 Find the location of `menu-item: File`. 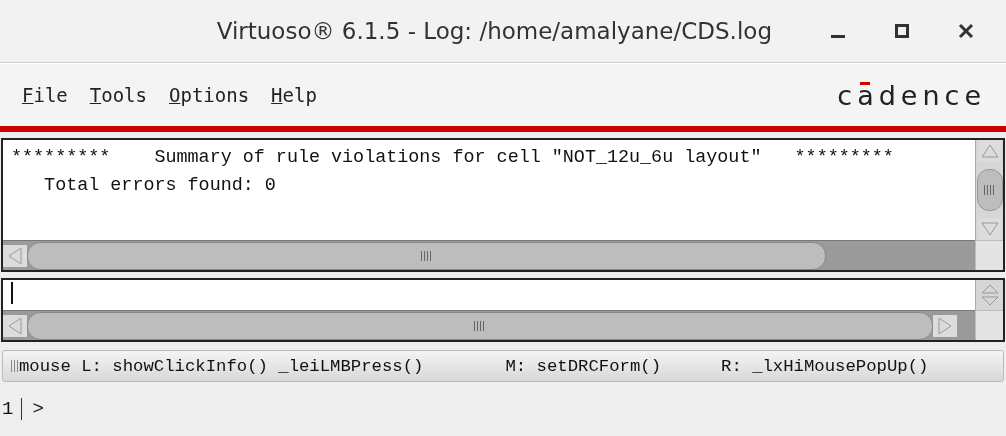

menu-item: File is located at coordinates (45, 95).